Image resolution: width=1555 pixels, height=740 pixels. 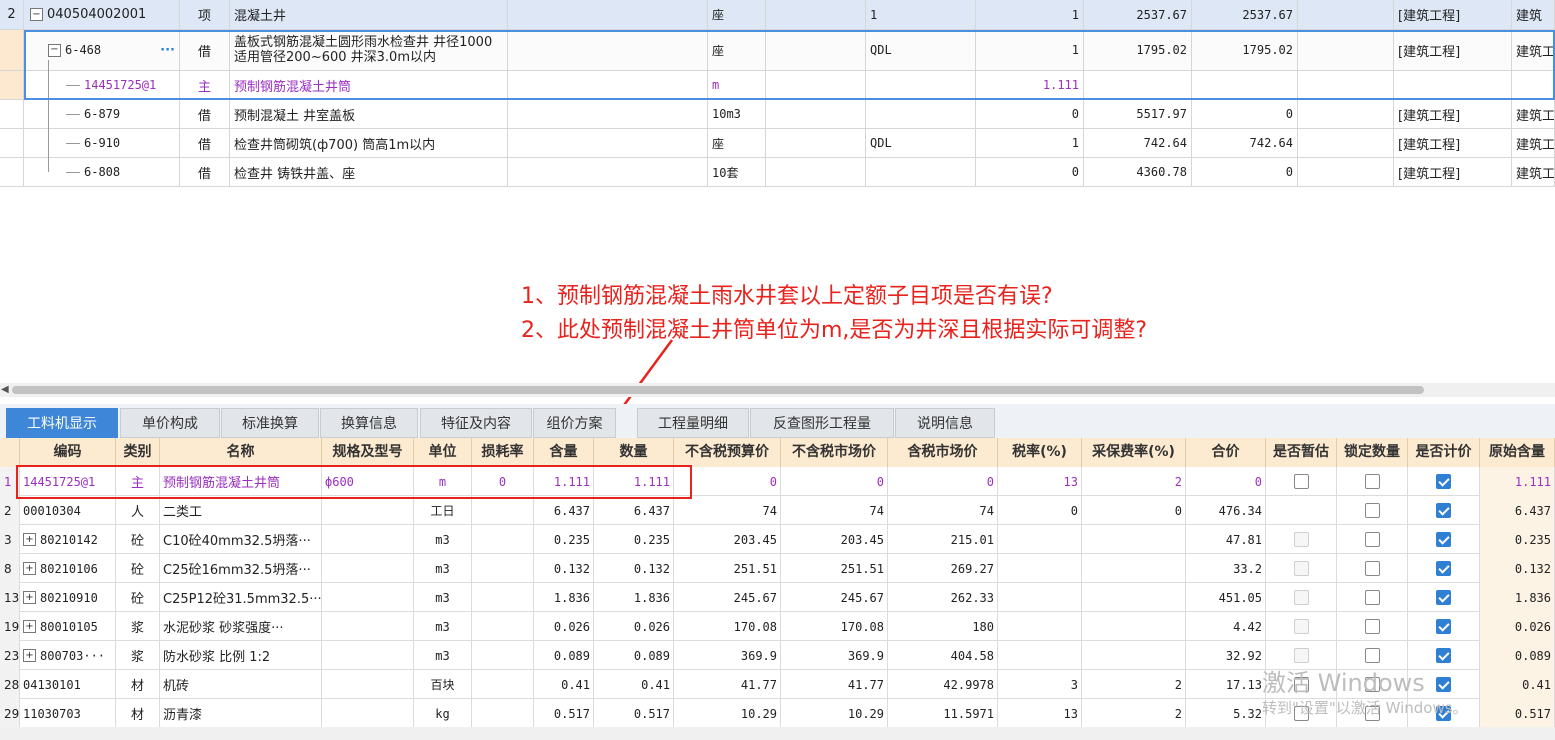 What do you see at coordinates (68, 452) in the screenshot?
I see `column-header-code: 编码` at bounding box center [68, 452].